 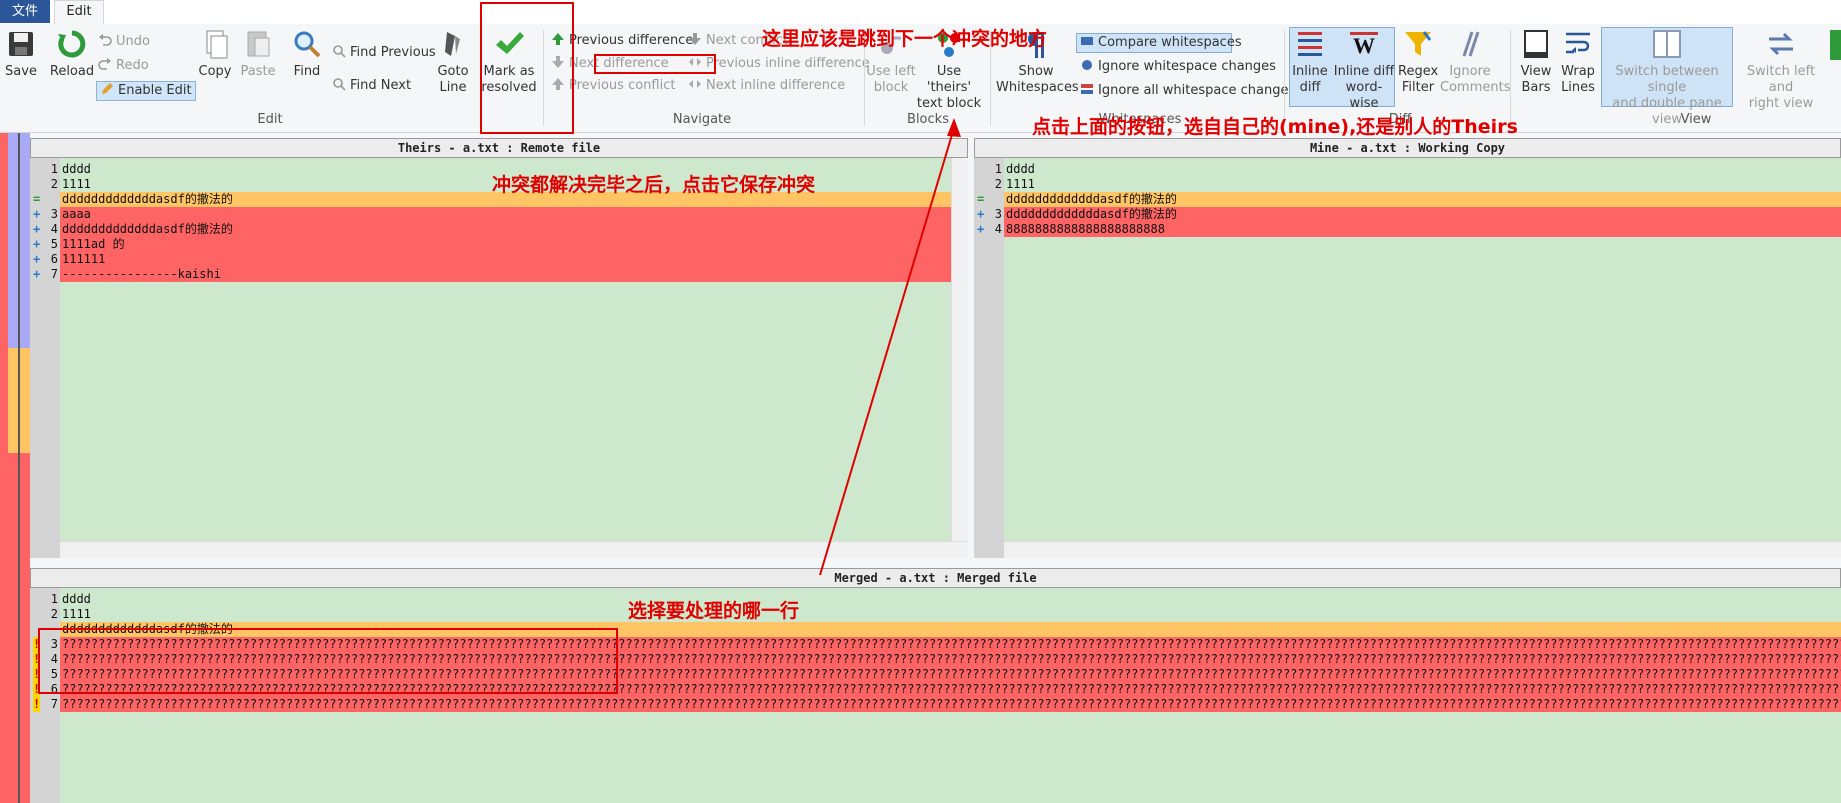 What do you see at coordinates (1536, 62) in the screenshot?
I see `view-bars-button: View Bars` at bounding box center [1536, 62].